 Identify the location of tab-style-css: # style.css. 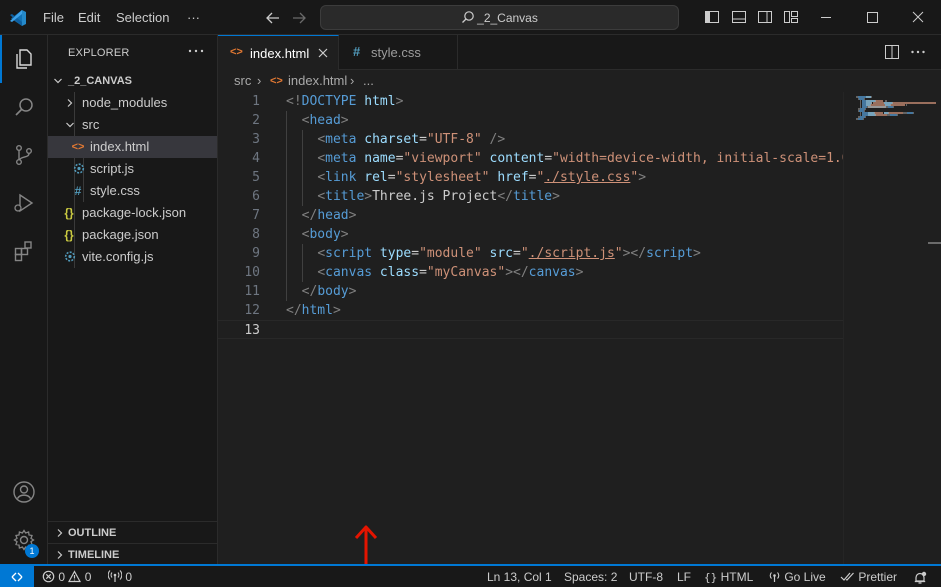
(398, 52).